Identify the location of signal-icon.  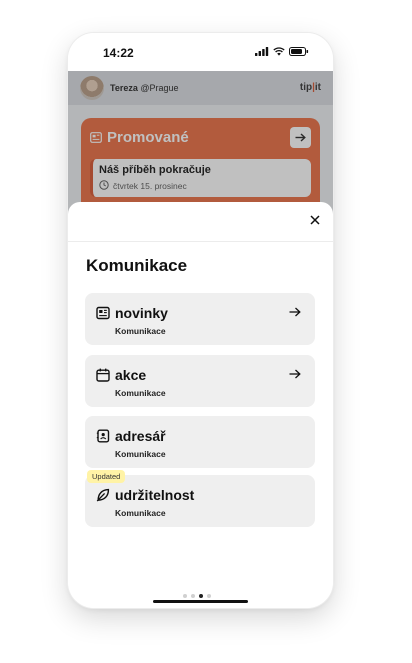
(262, 51).